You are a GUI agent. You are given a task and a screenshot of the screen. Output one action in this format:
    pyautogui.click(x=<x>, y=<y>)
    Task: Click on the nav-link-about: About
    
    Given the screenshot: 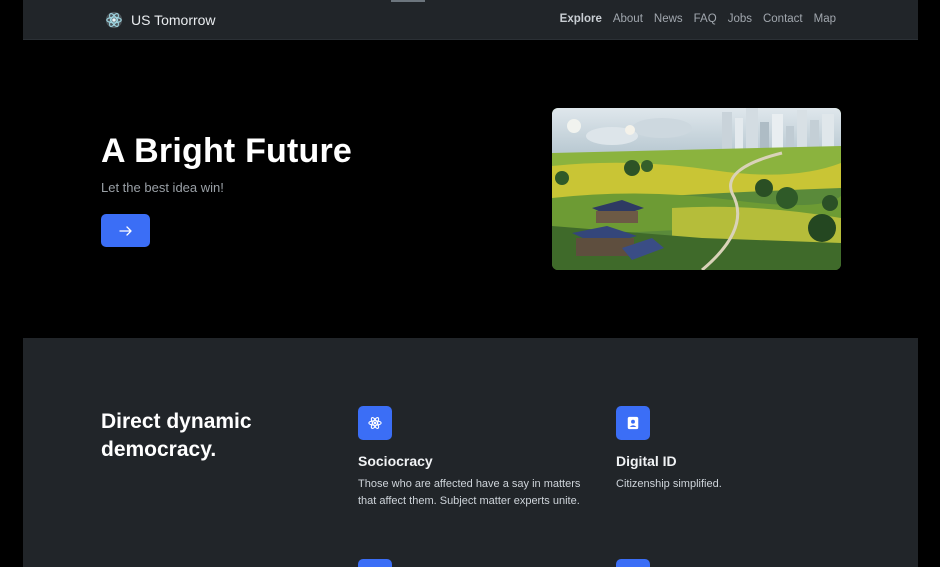 What is the action you would take?
    pyautogui.click(x=628, y=19)
    